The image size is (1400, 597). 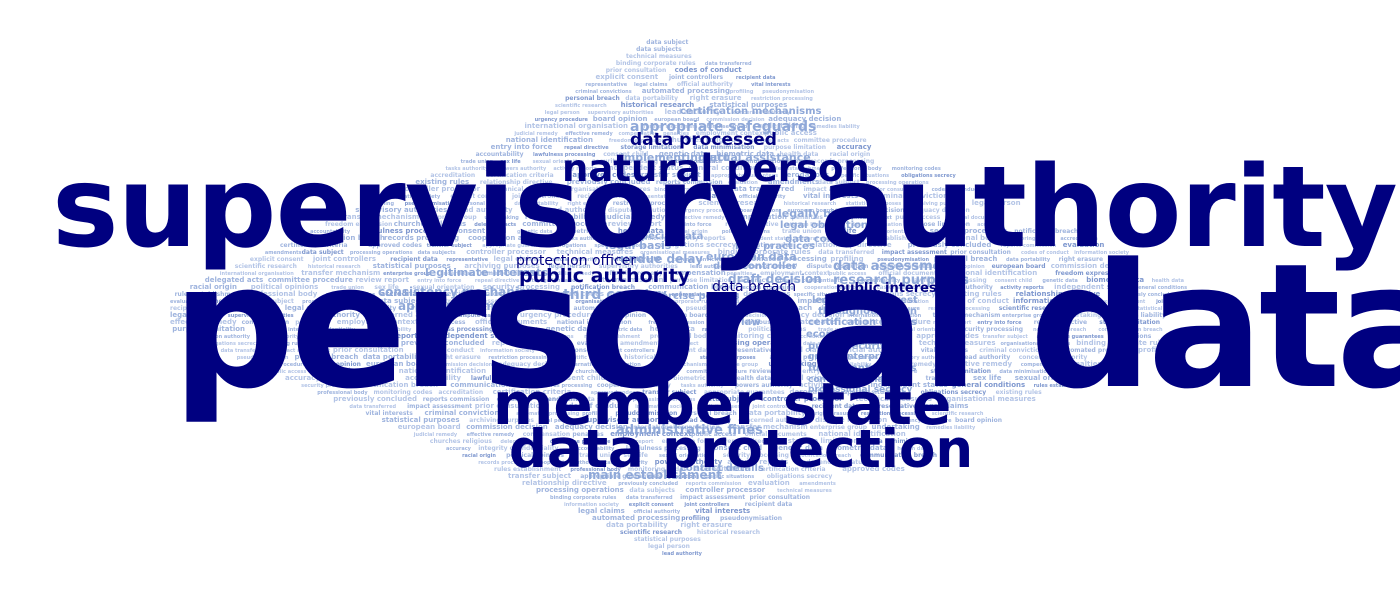 I want to click on word-certification-mechanisms: certification mechanisms, so click(x=751, y=111).